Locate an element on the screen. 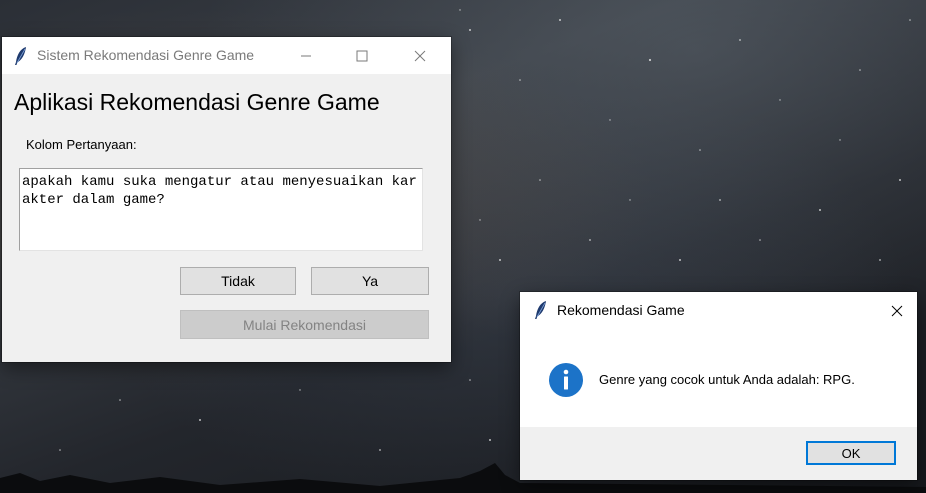 Image resolution: width=926 pixels, height=493 pixels. yes-button: Ya is located at coordinates (370, 281).